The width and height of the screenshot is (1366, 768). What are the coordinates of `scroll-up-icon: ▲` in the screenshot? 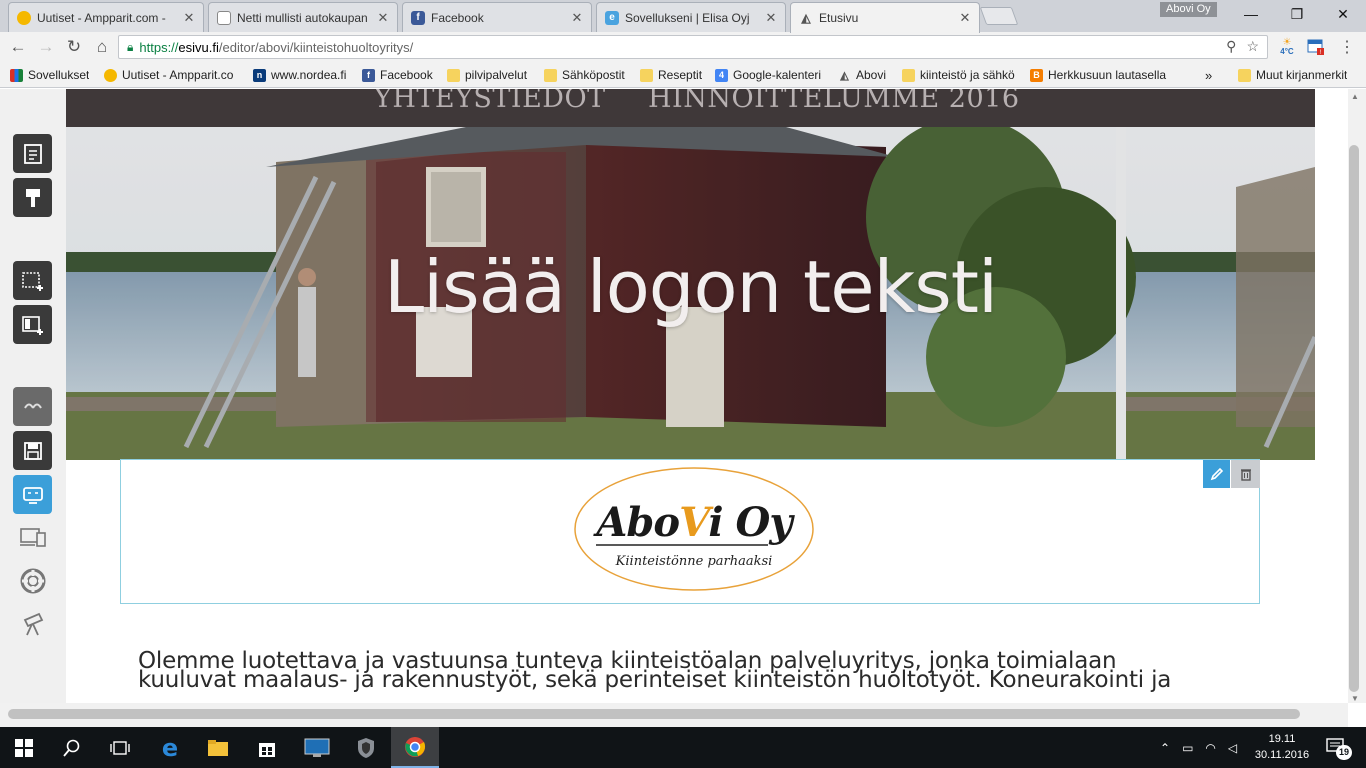 It's located at (1355, 96).